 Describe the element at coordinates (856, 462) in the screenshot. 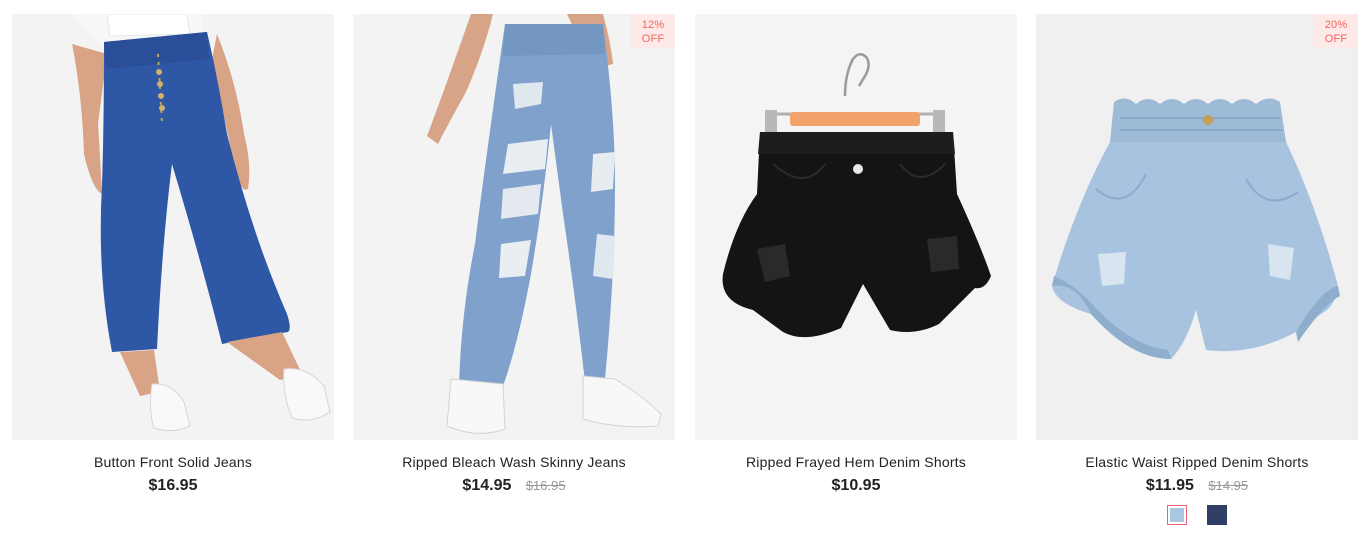

I see `product-title: Ripped Frayed Hem Denim Shorts` at that location.